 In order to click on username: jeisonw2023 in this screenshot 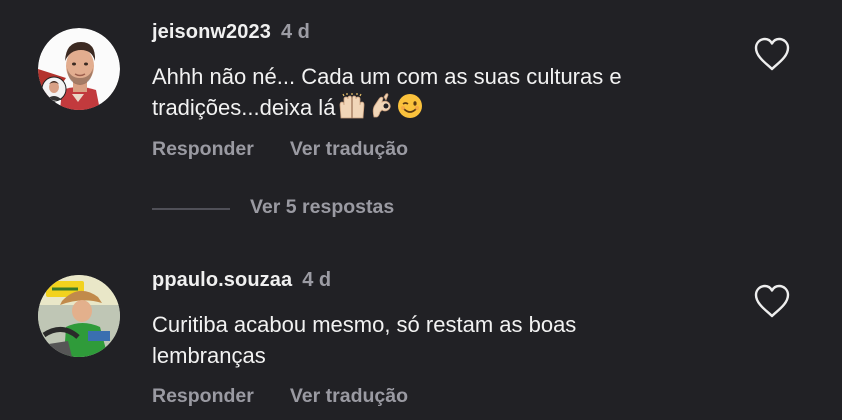, I will do `click(211, 32)`.